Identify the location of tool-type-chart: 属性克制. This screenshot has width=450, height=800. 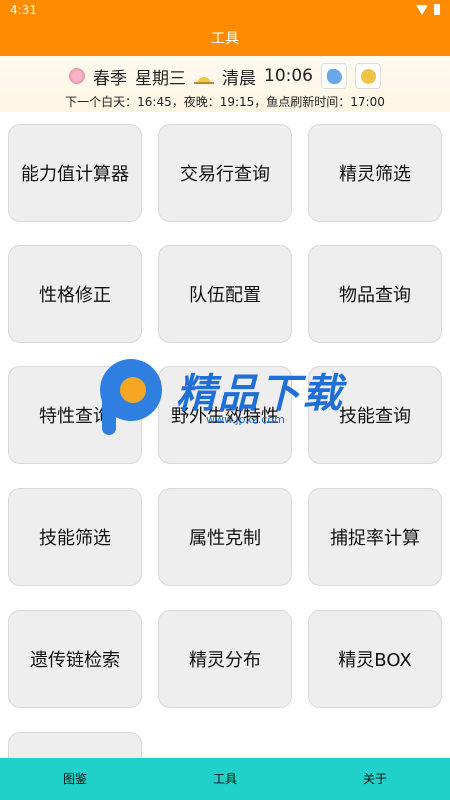
(225, 537).